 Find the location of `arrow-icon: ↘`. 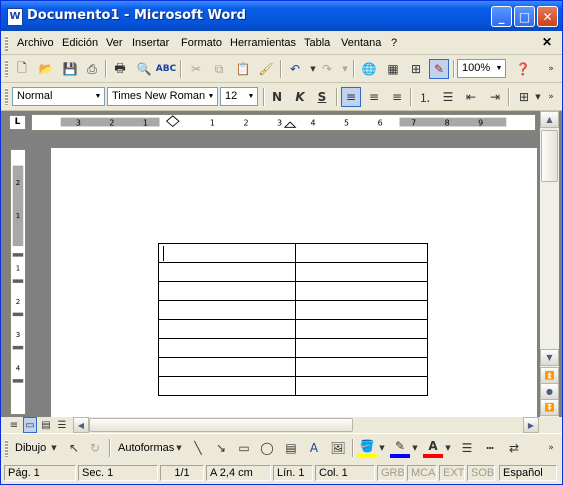

arrow-icon: ↘ is located at coordinates (221, 448).